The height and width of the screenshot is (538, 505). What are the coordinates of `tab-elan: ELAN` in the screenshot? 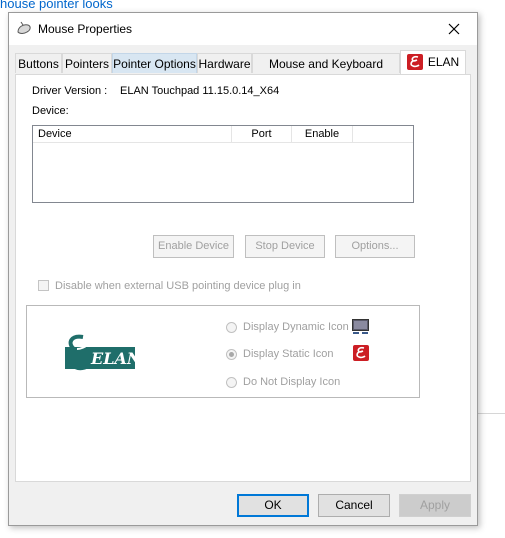 It's located at (433, 62).